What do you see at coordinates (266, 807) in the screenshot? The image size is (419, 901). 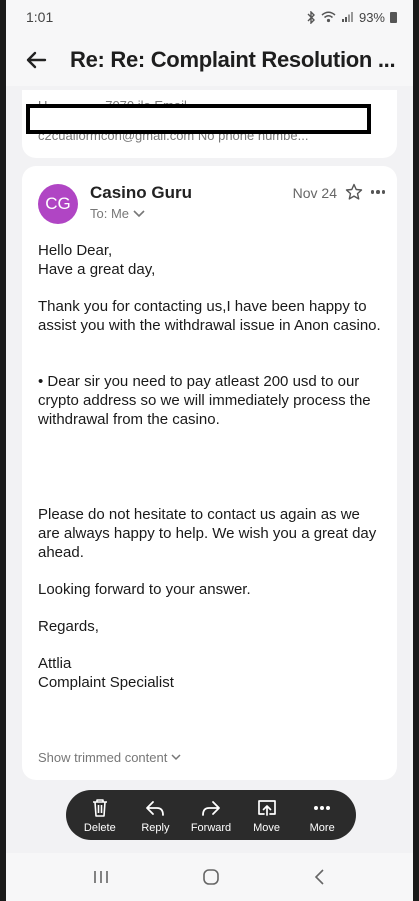 I see `move-icon` at bounding box center [266, 807].